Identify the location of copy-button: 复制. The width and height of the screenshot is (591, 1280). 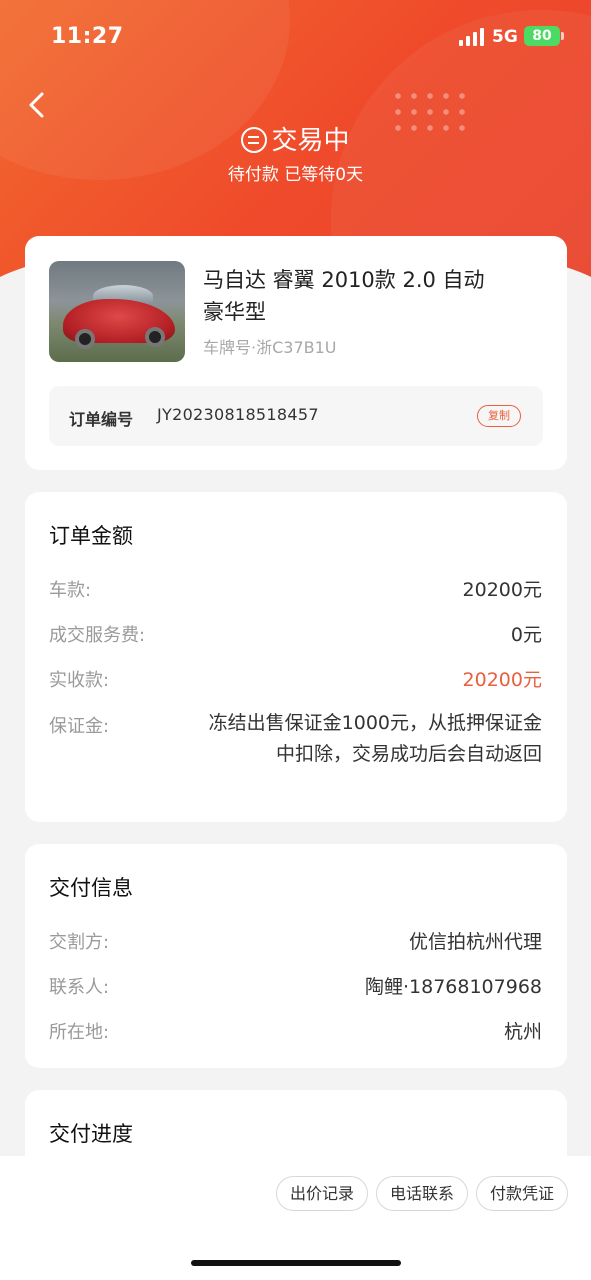
(499, 416).